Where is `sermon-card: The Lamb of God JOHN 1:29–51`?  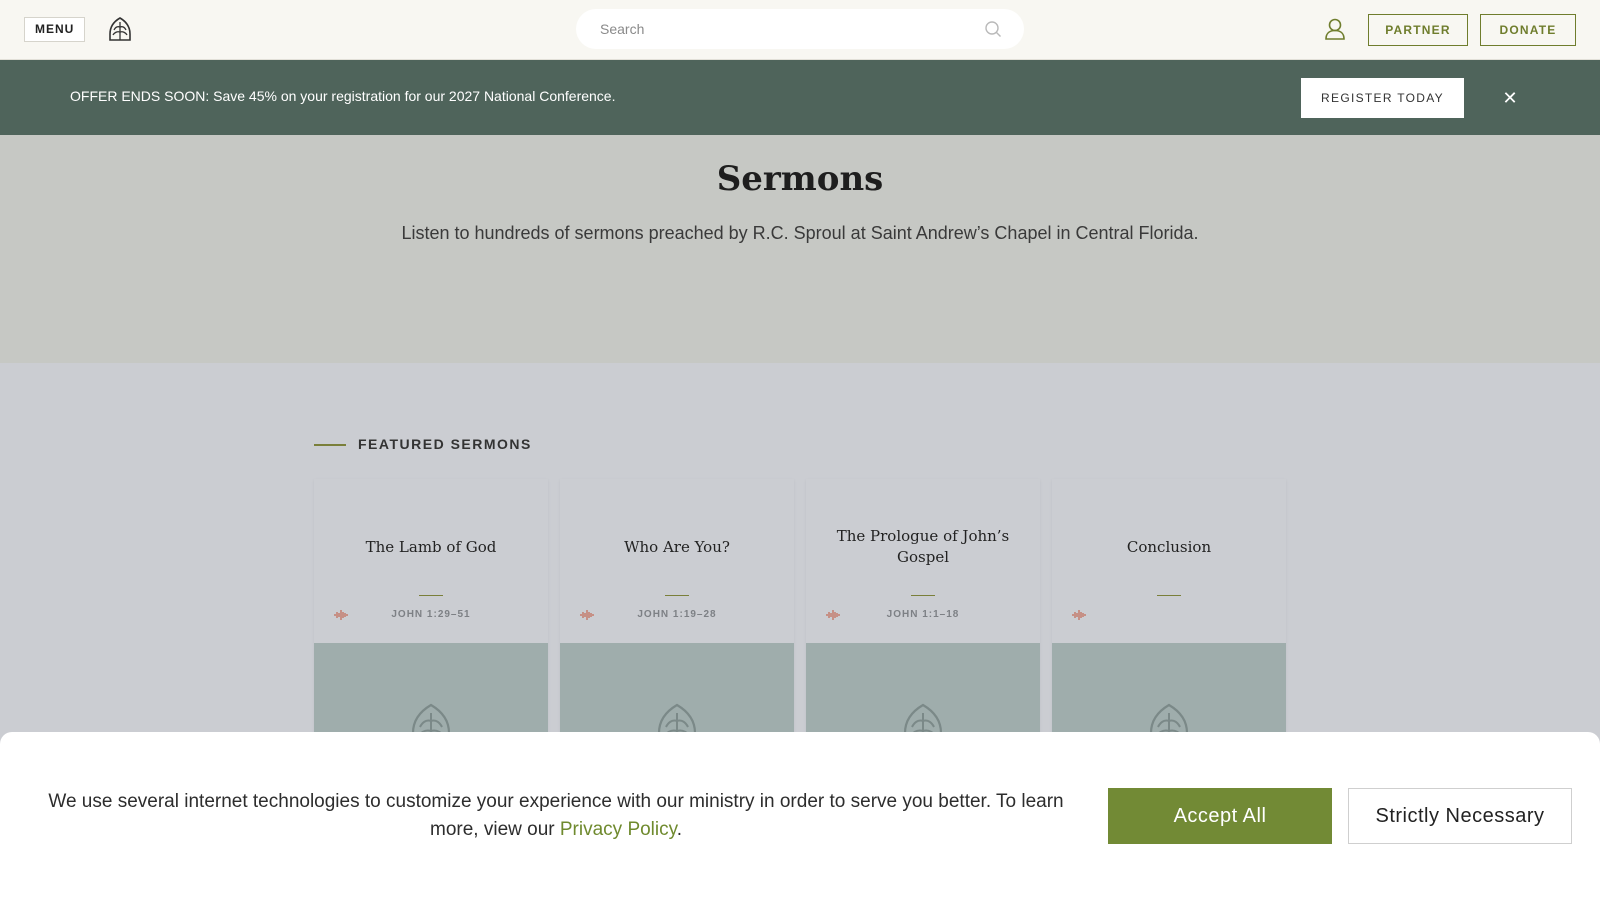 sermon-card: The Lamb of God JOHN 1:29–51 is located at coordinates (431, 614).